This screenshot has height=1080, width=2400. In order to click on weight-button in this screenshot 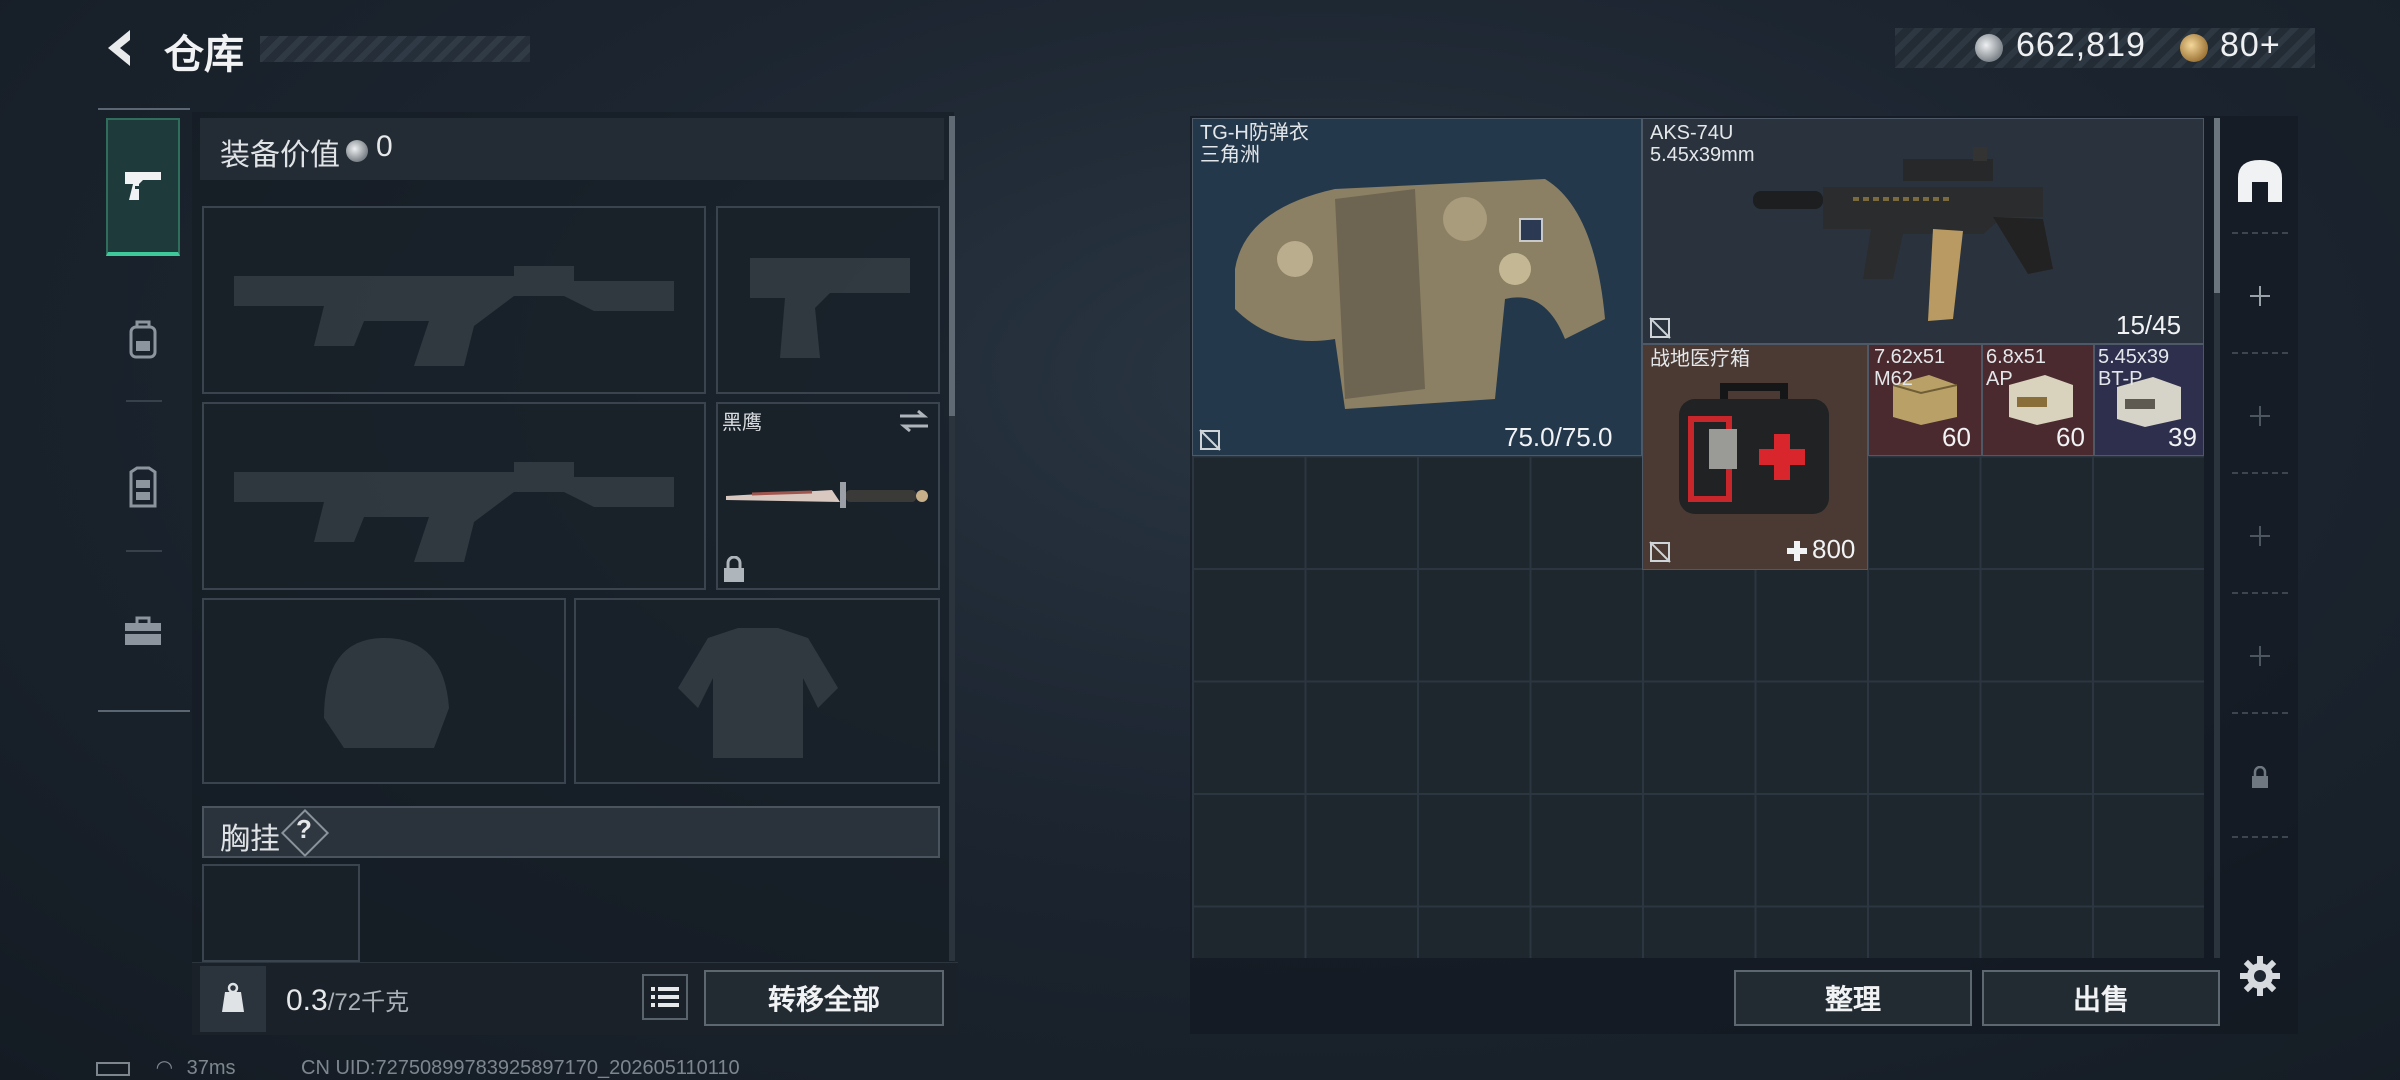, I will do `click(233, 999)`.